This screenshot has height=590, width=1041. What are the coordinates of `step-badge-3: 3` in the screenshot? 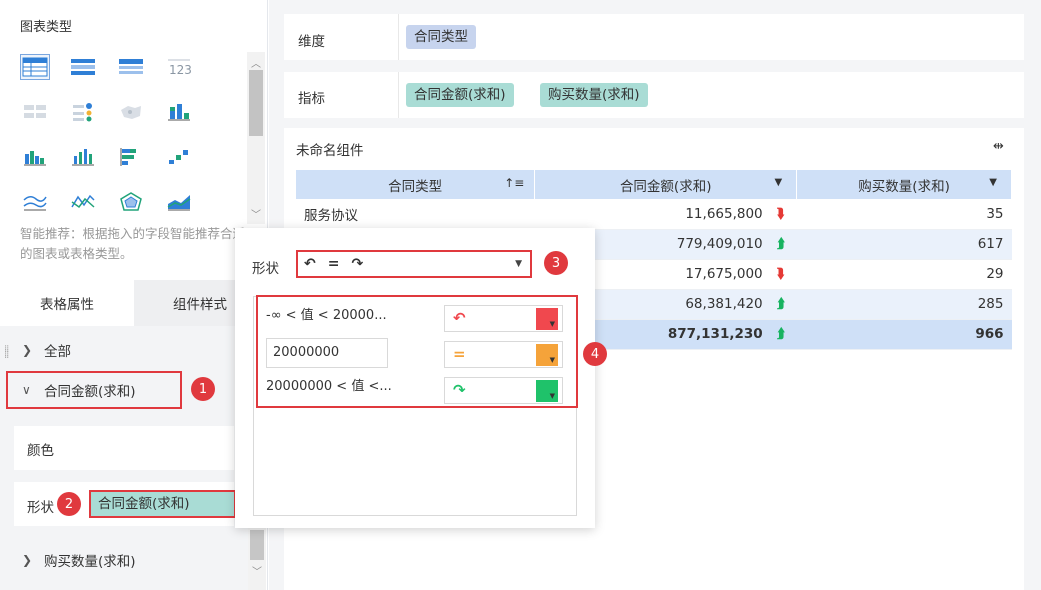 It's located at (556, 263).